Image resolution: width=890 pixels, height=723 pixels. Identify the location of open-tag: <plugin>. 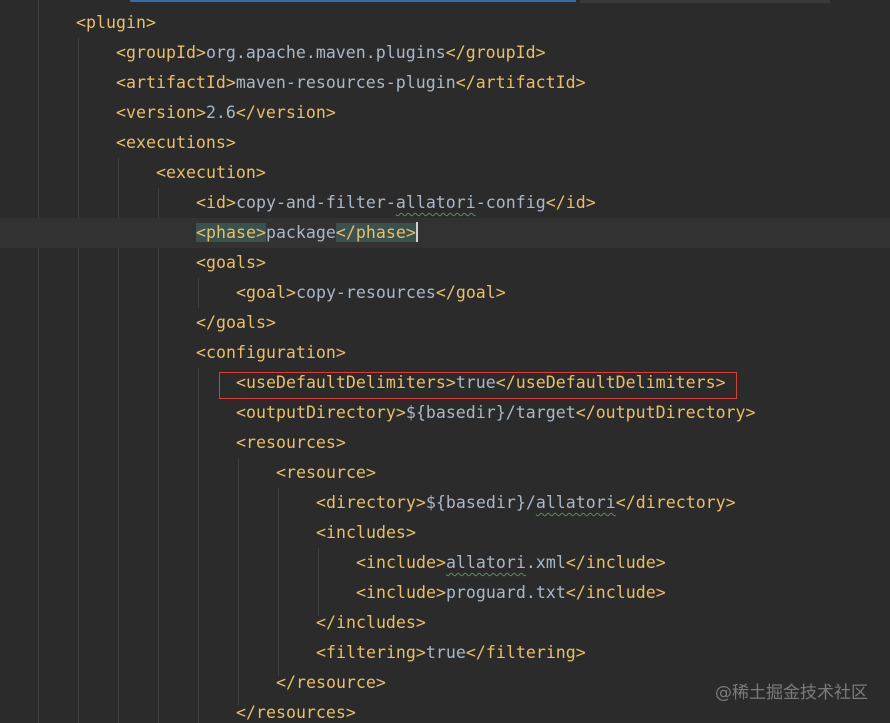
(116, 22).